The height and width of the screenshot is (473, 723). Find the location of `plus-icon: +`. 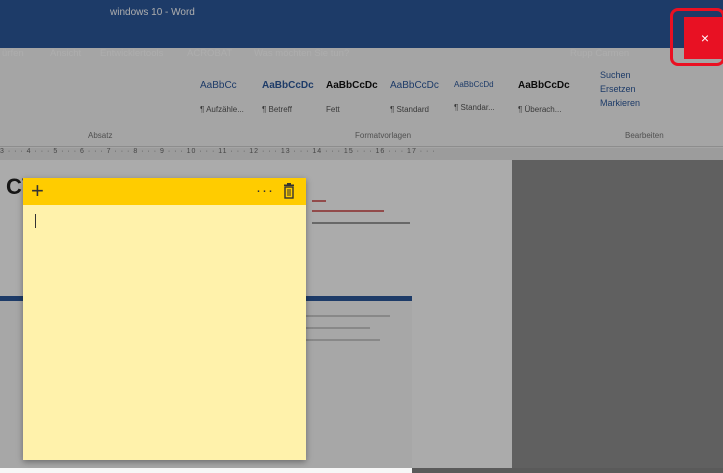

plus-icon: + is located at coordinates (37, 191).